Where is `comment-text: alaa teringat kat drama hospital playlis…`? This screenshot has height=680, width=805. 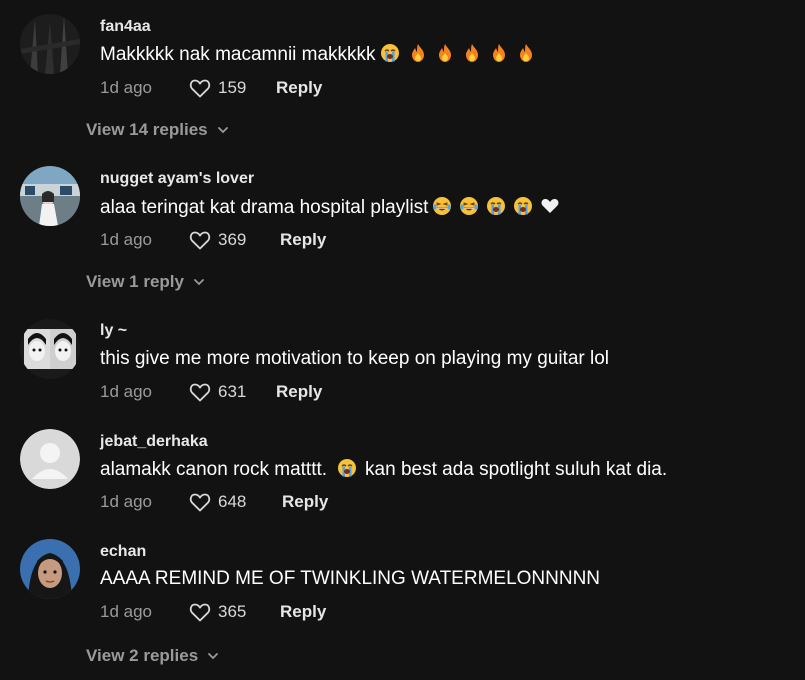 comment-text: alaa teringat kat drama hospital playlis… is located at coordinates (330, 207).